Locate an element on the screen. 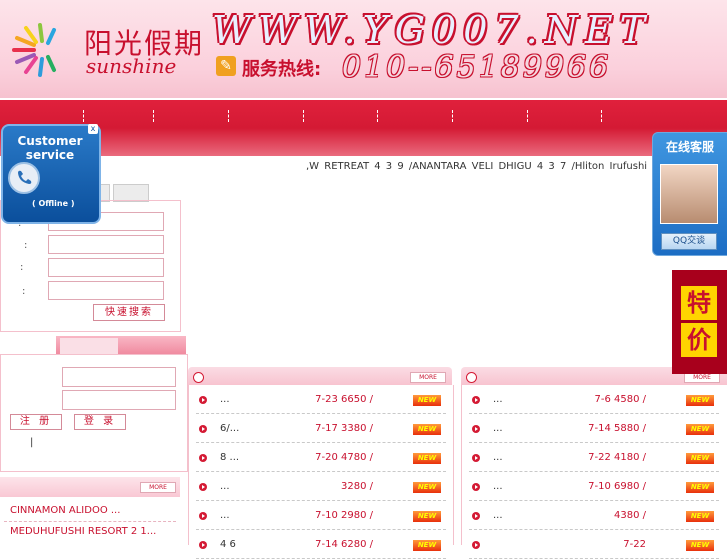  close-icon: x is located at coordinates (93, 129).